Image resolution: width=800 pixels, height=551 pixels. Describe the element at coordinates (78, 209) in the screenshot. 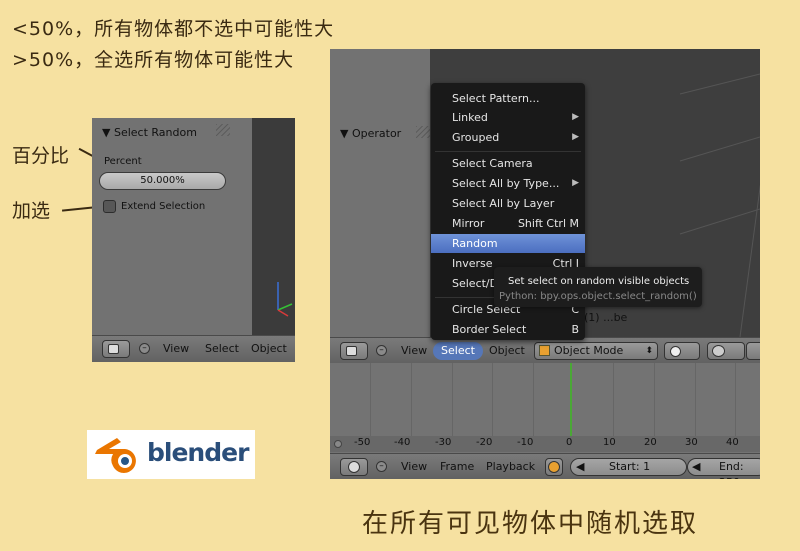

I see `extend-arrow` at that location.